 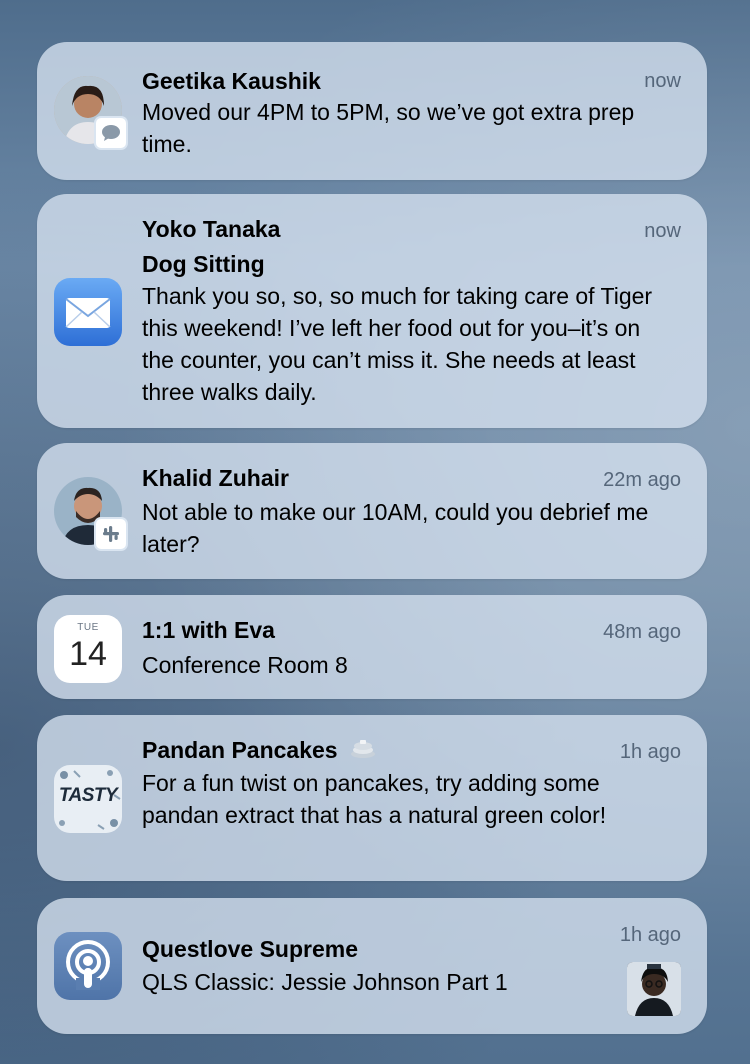 What do you see at coordinates (231, 81) in the screenshot?
I see `notification-sender: Geetika Kaushik` at bounding box center [231, 81].